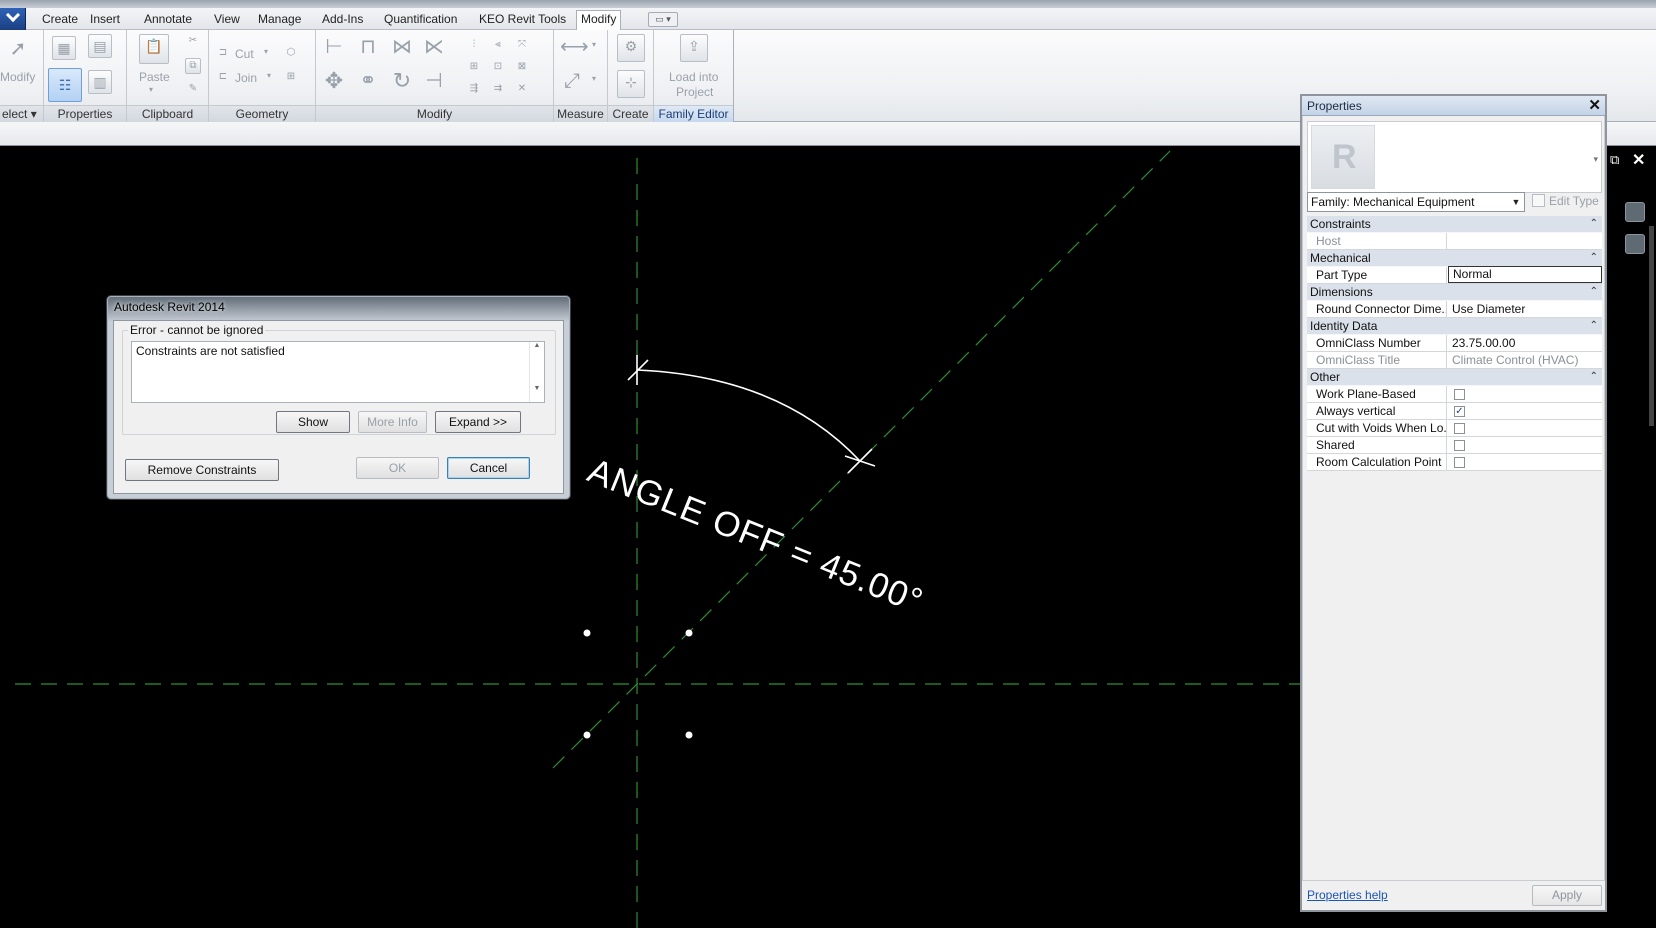 The image size is (1656, 928). Describe the element at coordinates (434, 82) in the screenshot. I see `trim-extend-icon: ⊣` at that location.